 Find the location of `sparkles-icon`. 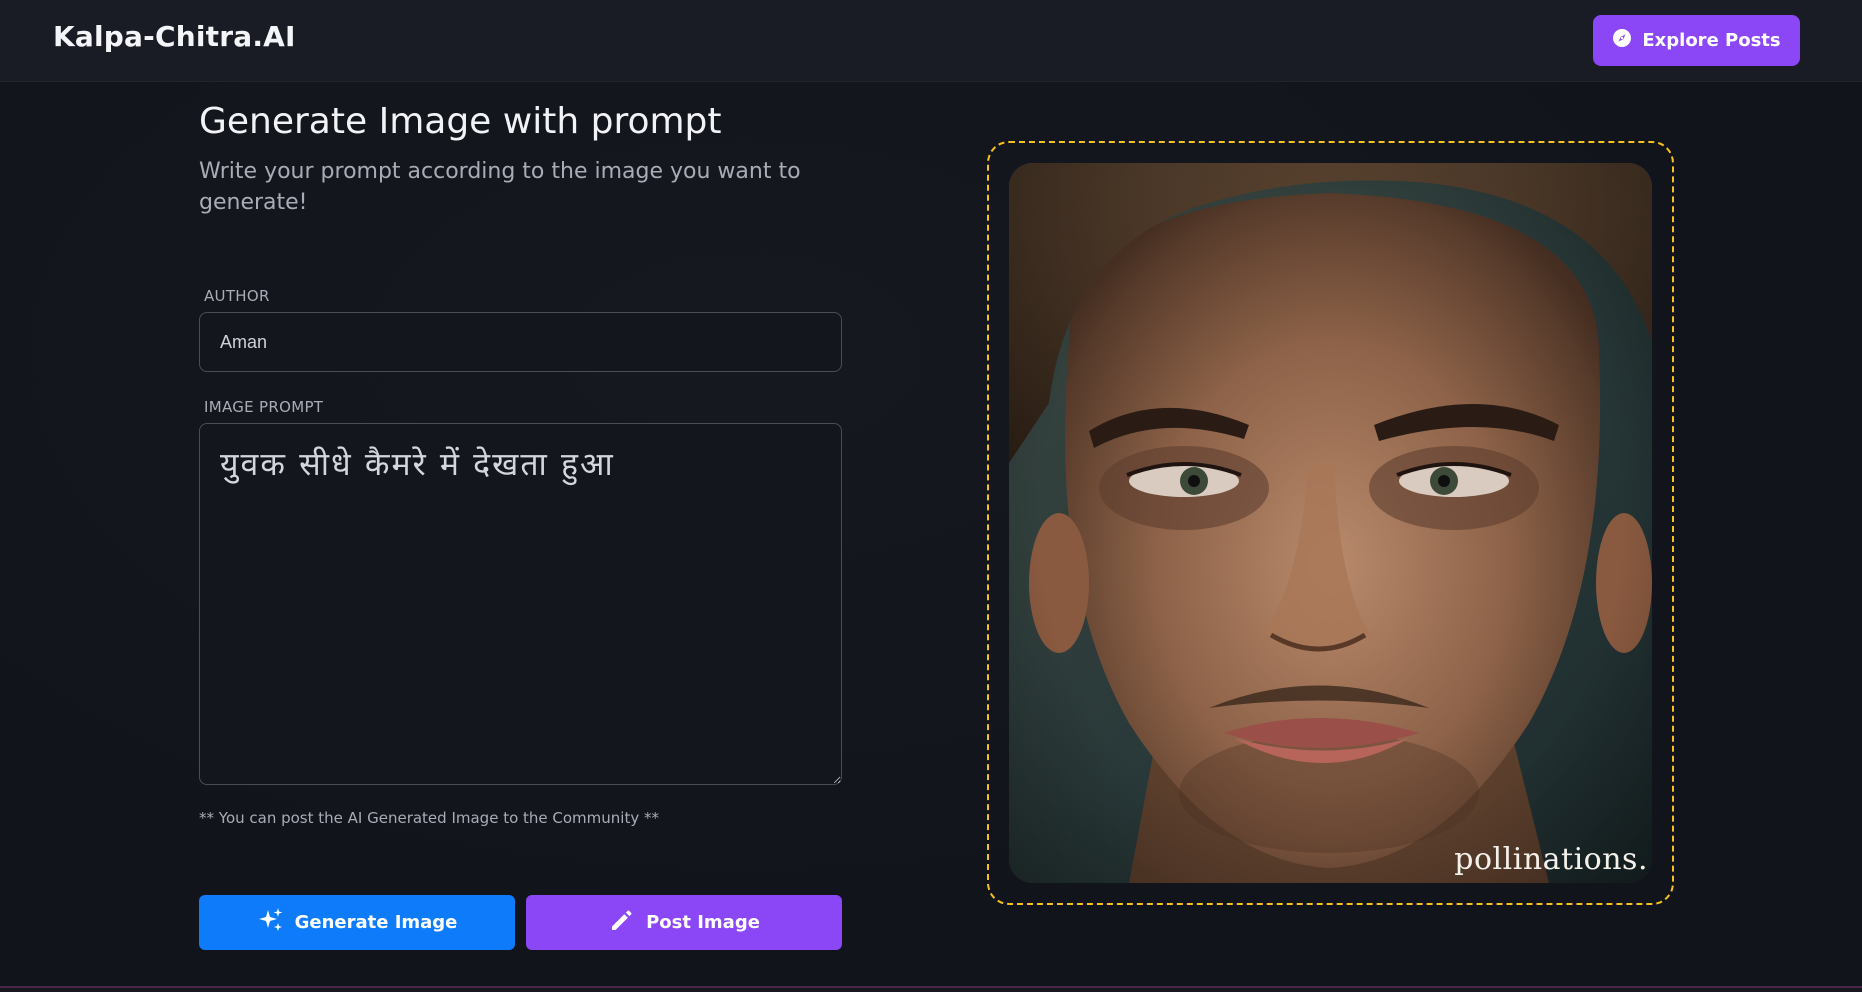

sparkles-icon is located at coordinates (271, 922).